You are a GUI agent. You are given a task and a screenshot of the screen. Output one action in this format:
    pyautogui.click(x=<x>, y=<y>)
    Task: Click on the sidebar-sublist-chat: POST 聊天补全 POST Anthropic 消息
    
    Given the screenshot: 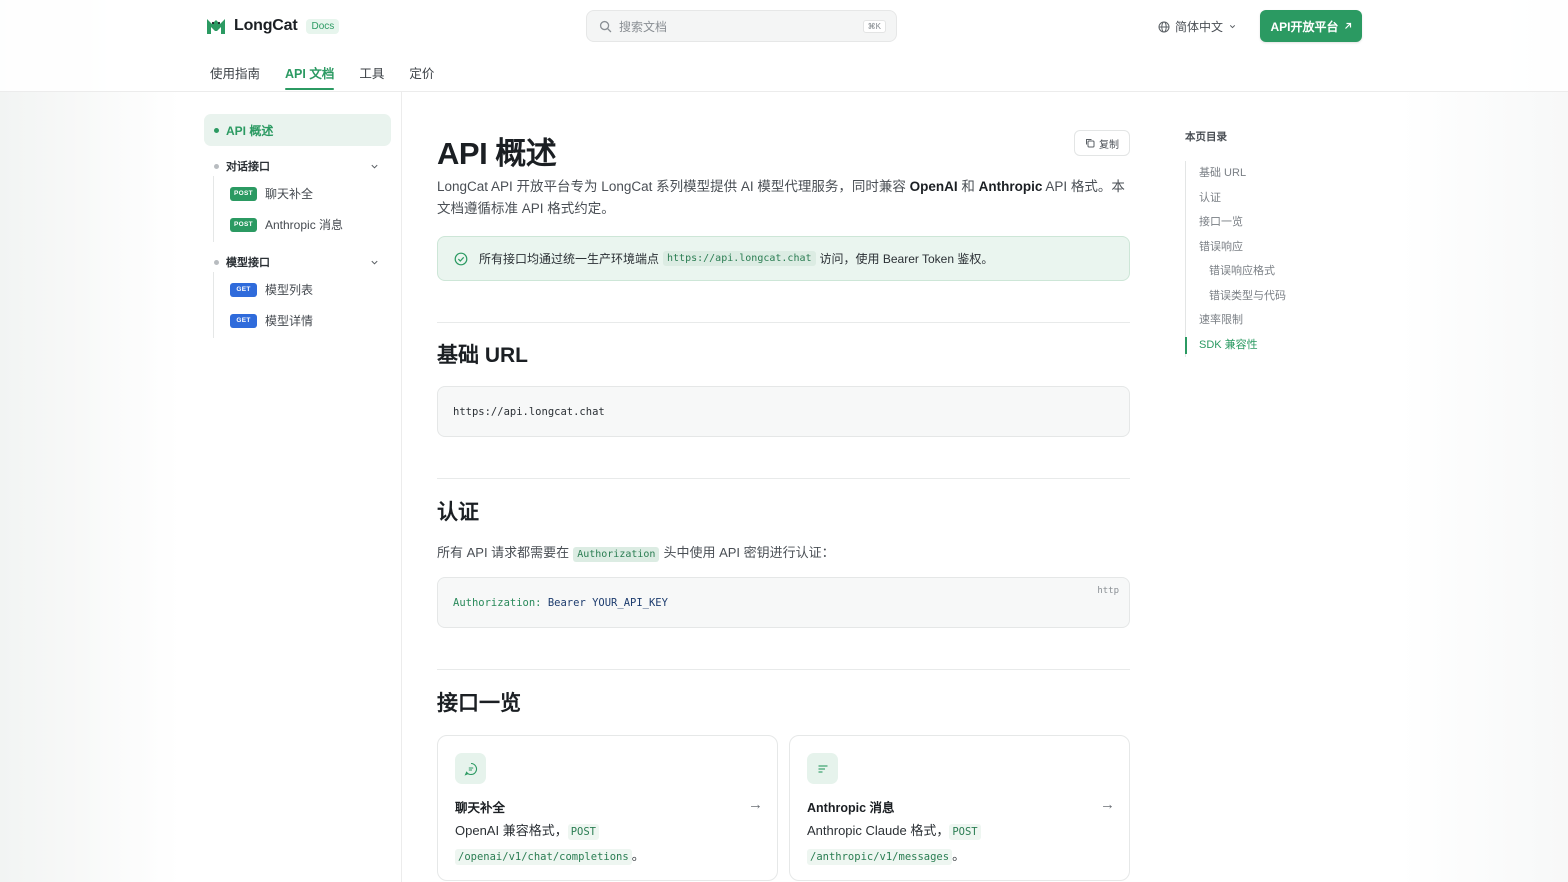 What is the action you would take?
    pyautogui.click(x=302, y=209)
    